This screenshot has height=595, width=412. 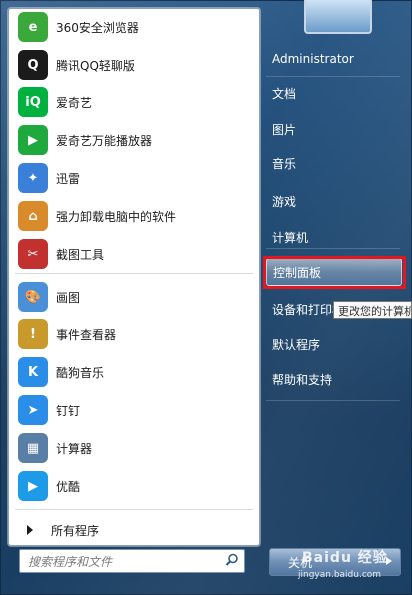 I want to click on program-label: 画图, so click(x=68, y=297).